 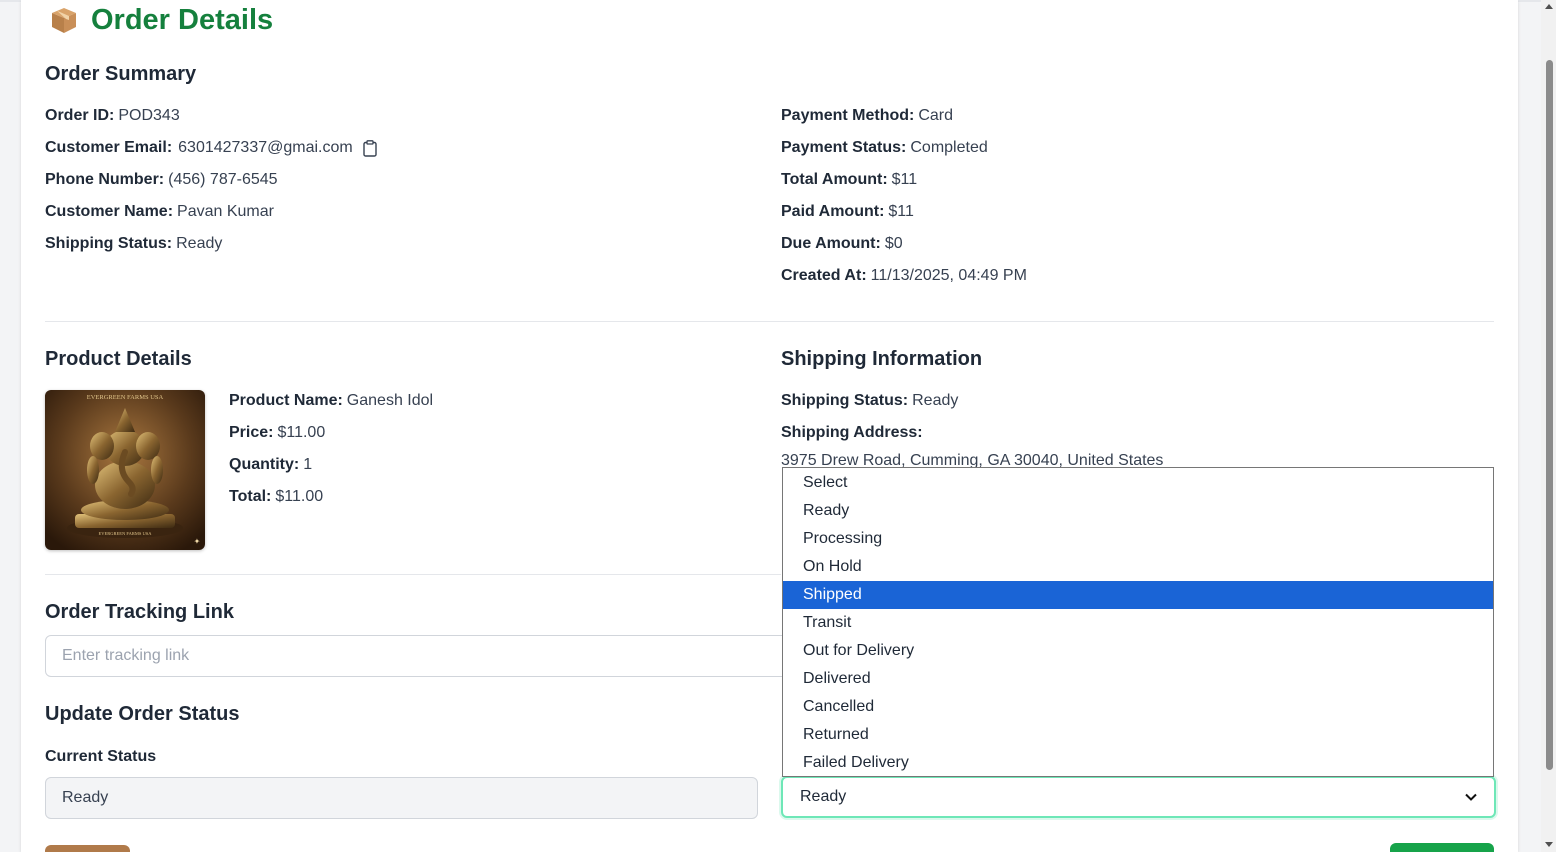 I want to click on product-divider, so click(x=413, y=574).